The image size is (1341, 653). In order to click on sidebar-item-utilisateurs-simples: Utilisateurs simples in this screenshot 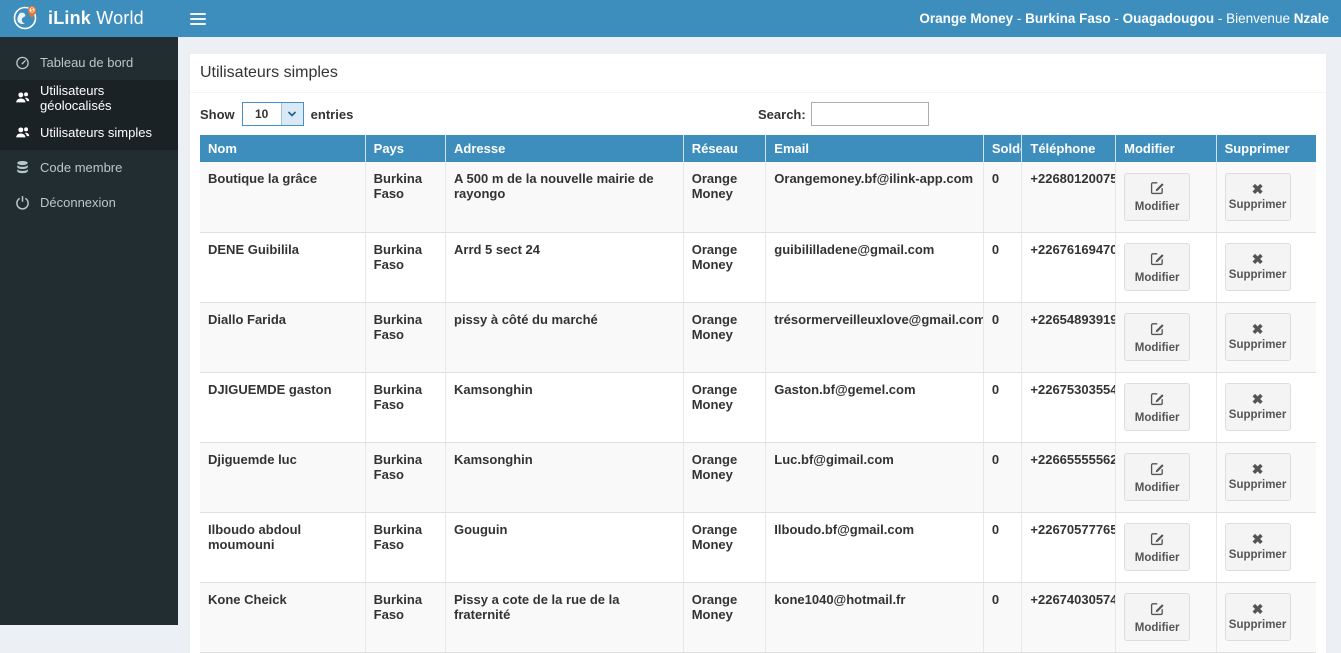, I will do `click(89, 132)`.